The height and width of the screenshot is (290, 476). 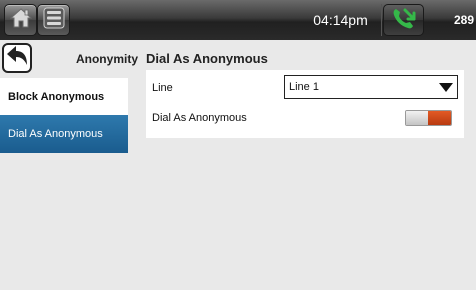 I want to click on home-icon, so click(x=20, y=20).